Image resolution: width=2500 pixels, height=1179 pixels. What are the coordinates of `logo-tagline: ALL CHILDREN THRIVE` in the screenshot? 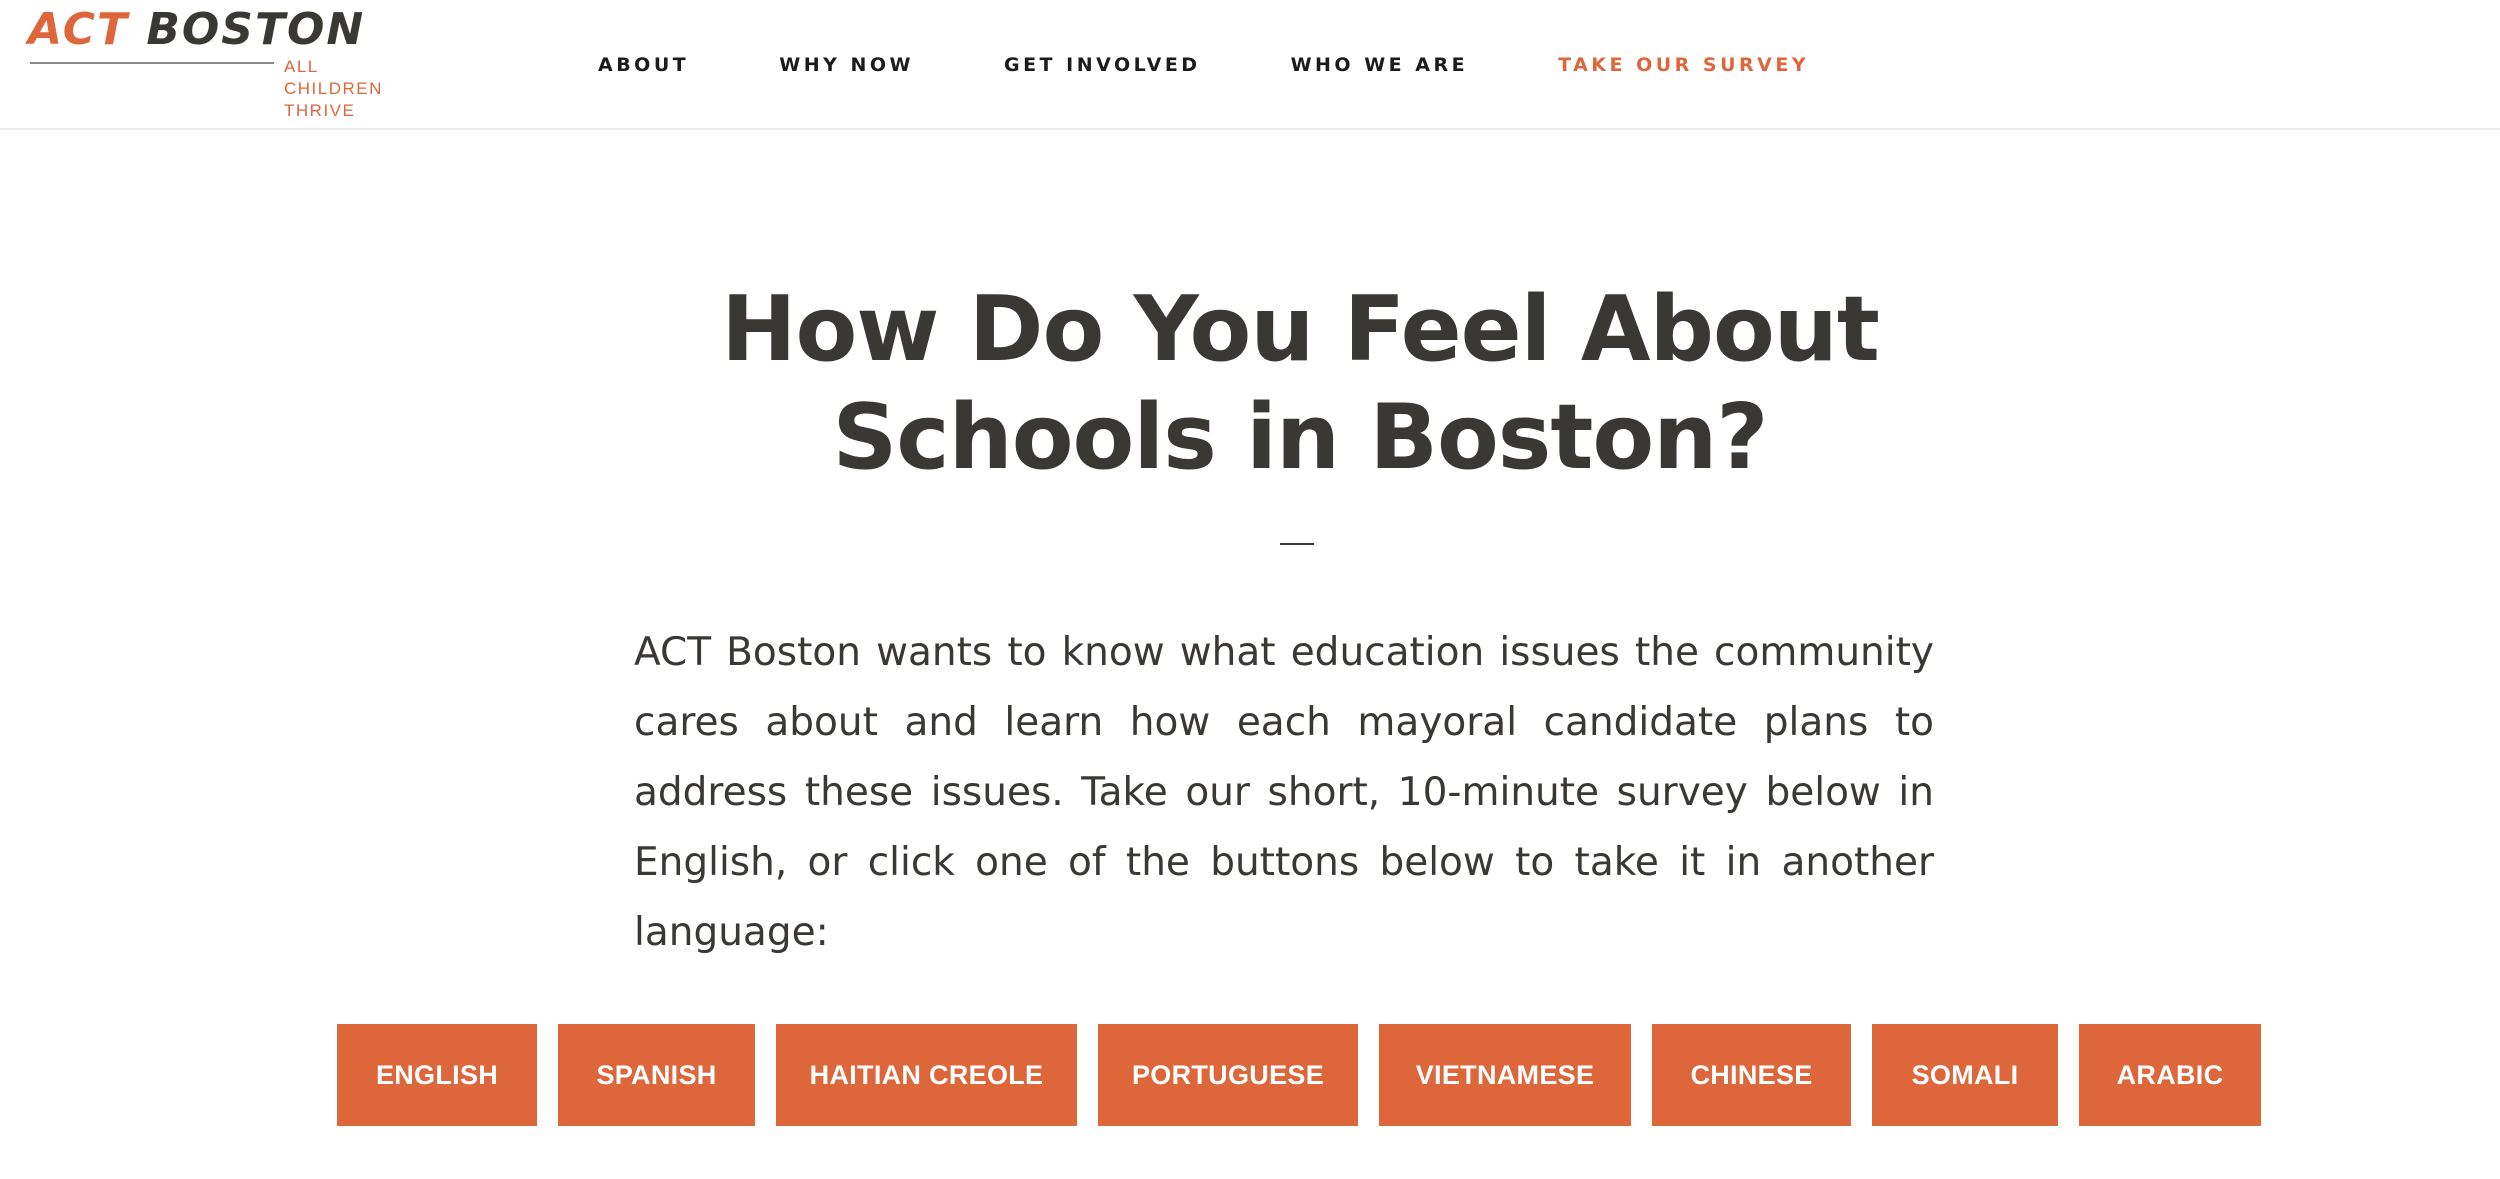 It's located at (333, 89).